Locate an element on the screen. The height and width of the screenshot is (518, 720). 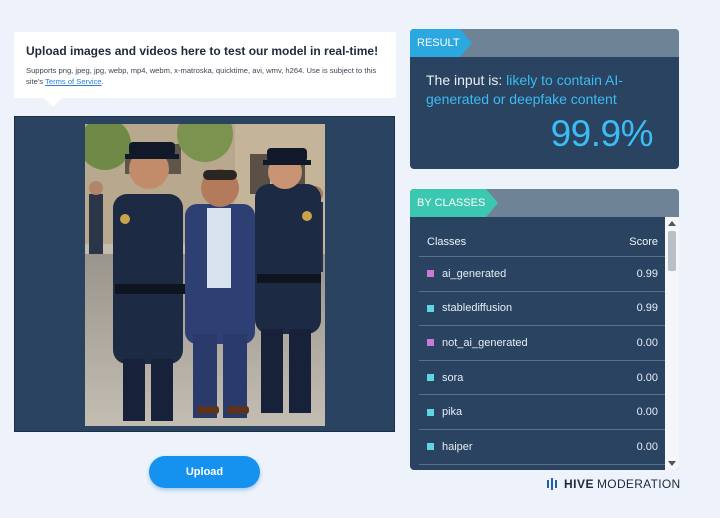
classes-card-header: BY CLASSES is located at coordinates (544, 203).